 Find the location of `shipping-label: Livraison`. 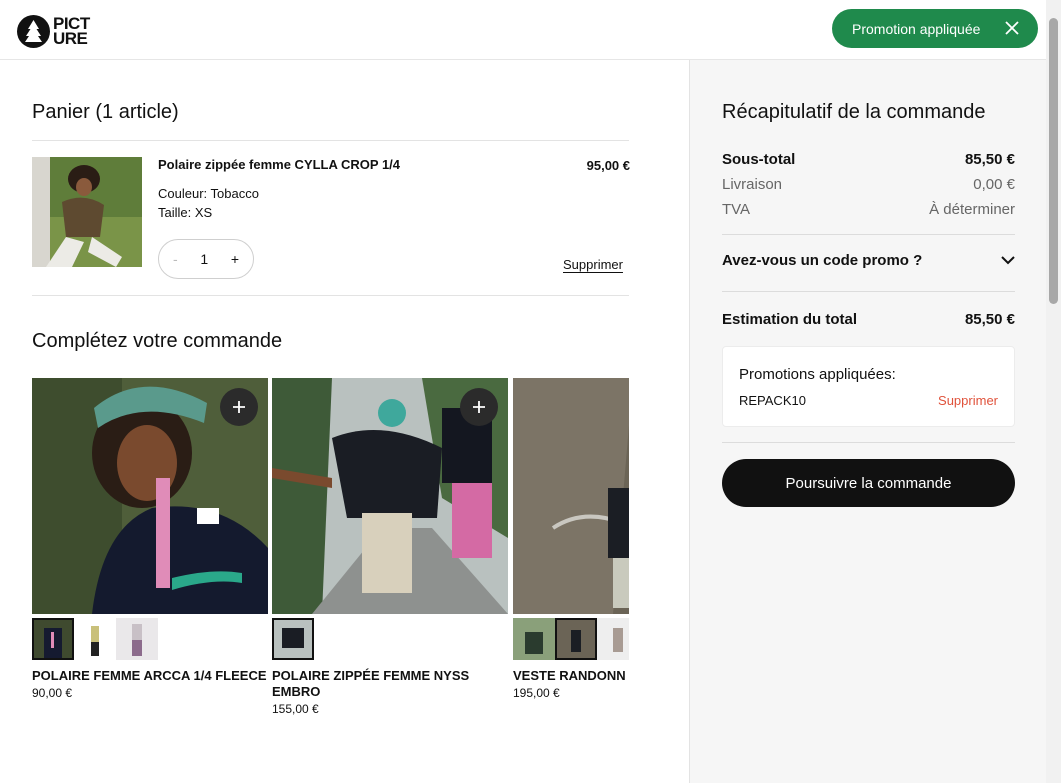

shipping-label: Livraison is located at coordinates (752, 184).